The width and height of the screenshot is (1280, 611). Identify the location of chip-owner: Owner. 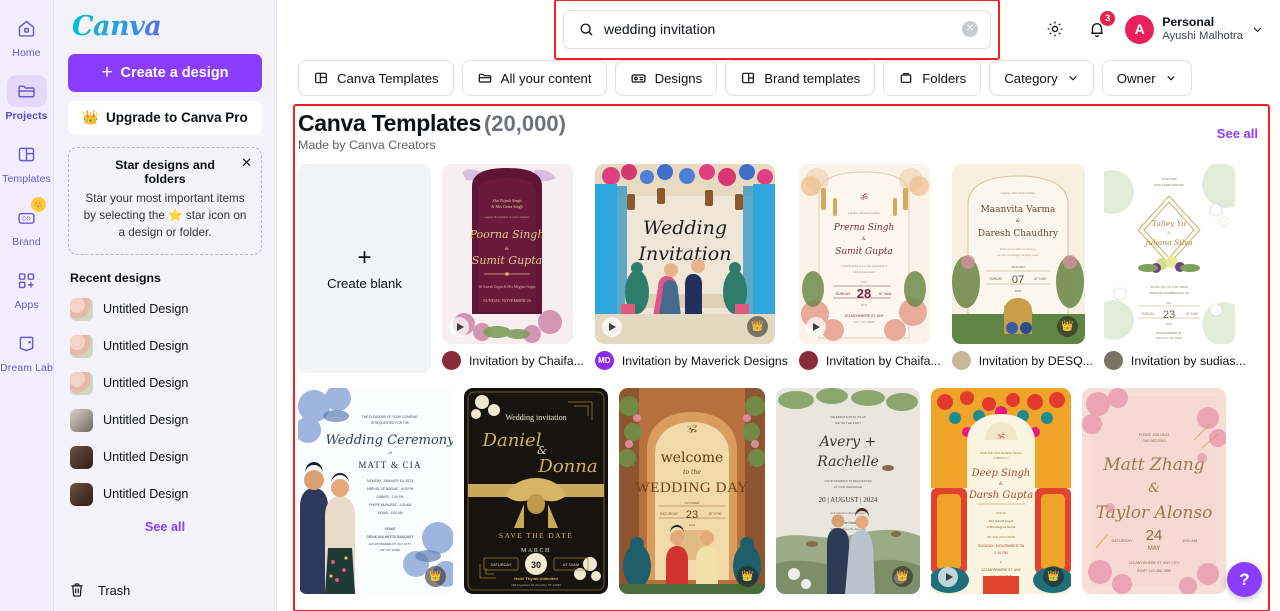
(1146, 78).